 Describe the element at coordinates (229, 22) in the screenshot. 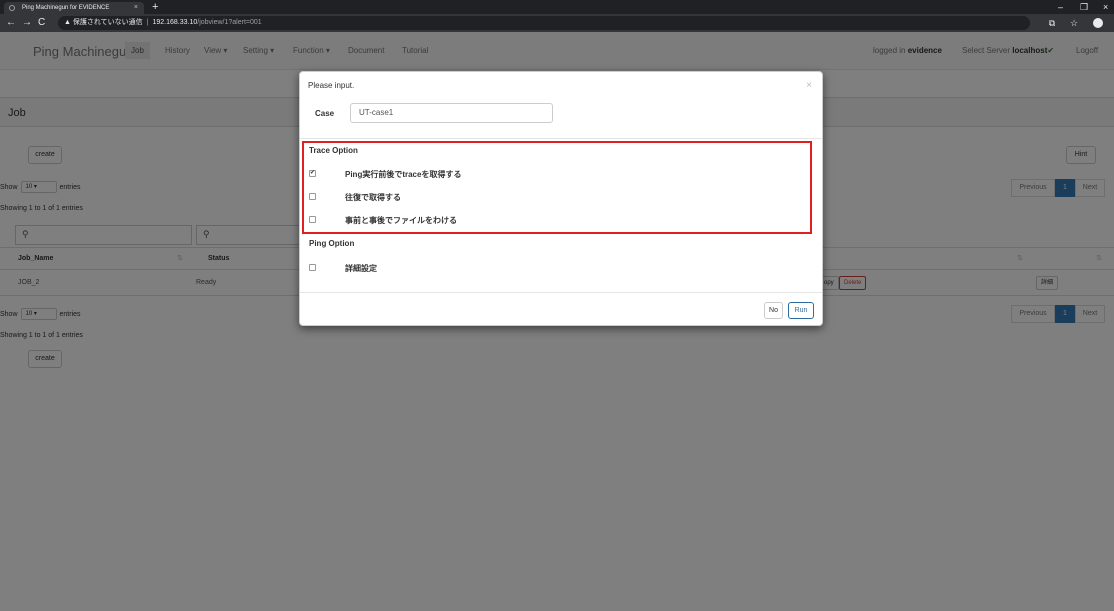

I see `url-path: /jobview/1?alert=001` at that location.